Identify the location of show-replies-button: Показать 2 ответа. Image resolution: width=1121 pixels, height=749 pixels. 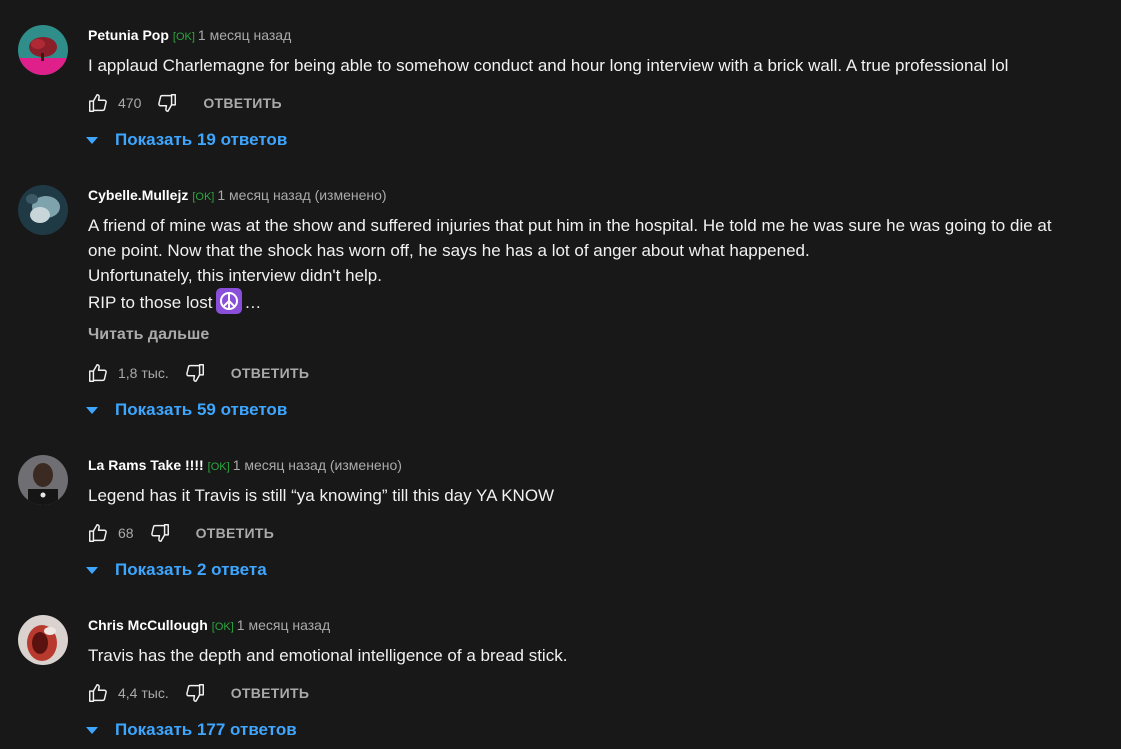
(176, 570).